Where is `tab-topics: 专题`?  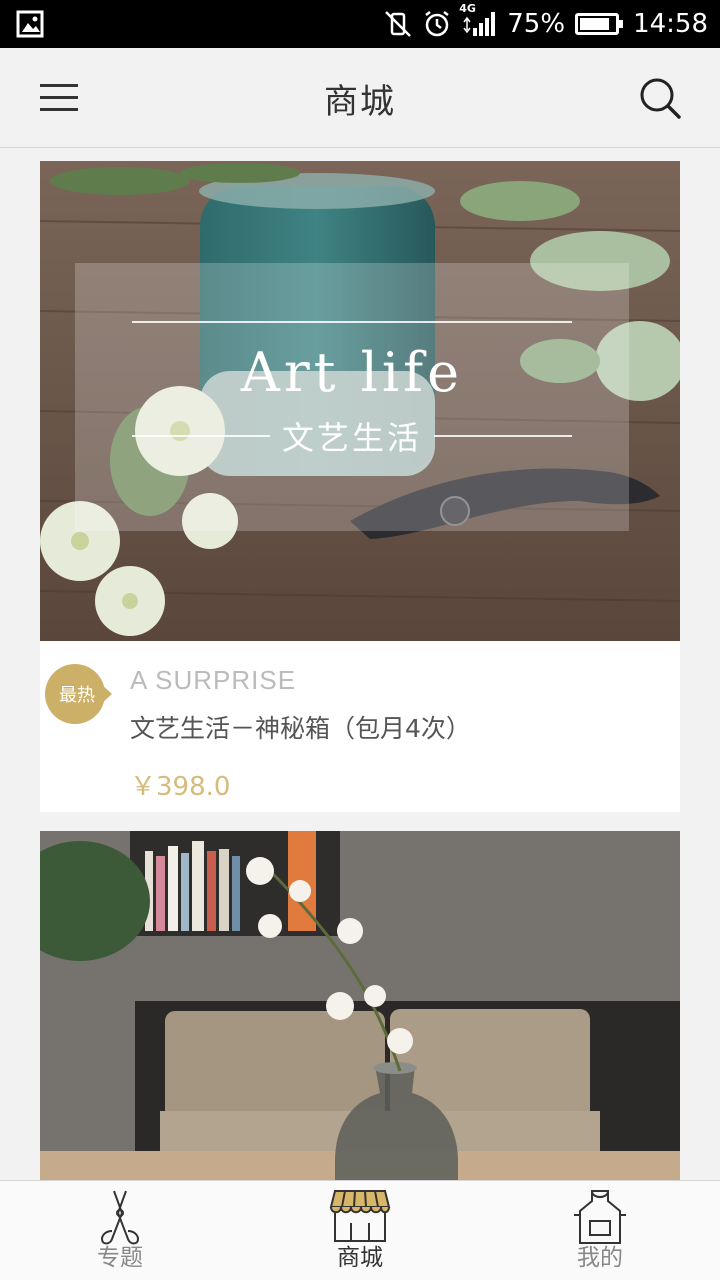
tab-topics: 专题 is located at coordinates (120, 1230).